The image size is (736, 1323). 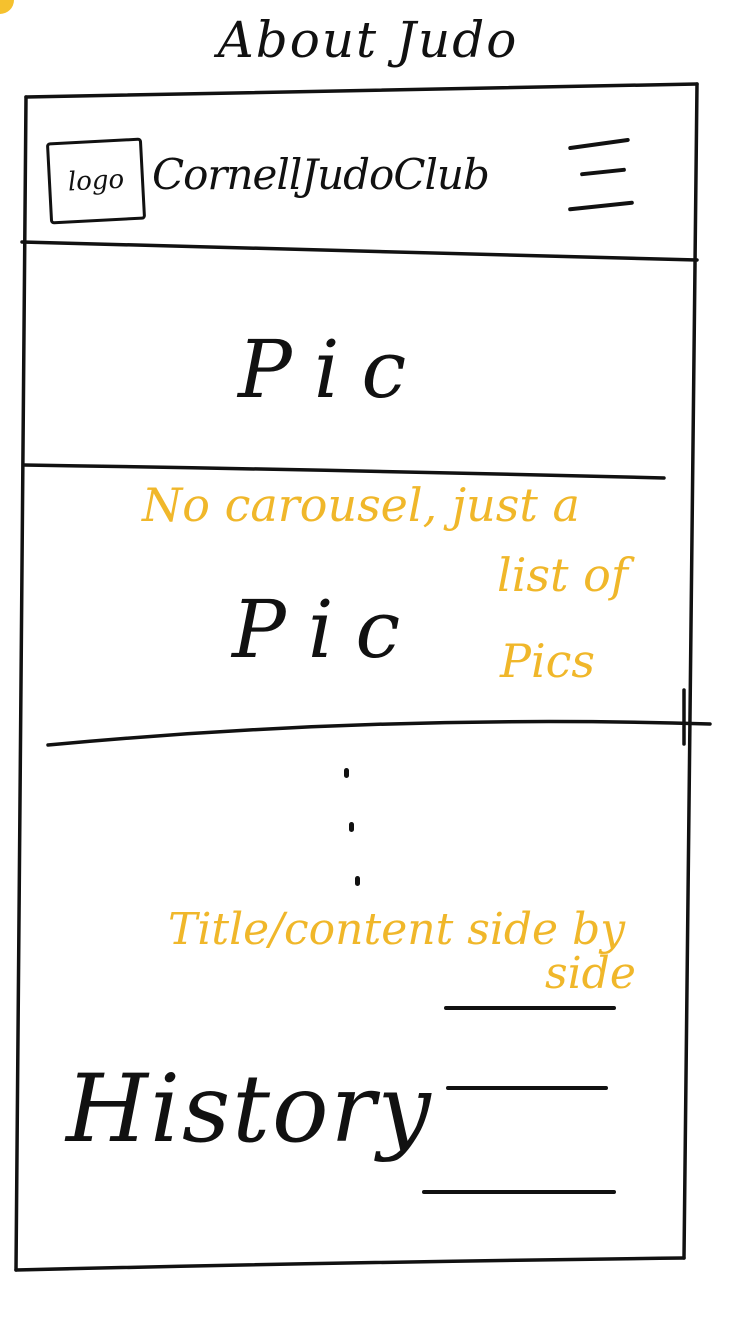 What do you see at coordinates (21, 683) in the screenshot?
I see `frame-left-edge` at bounding box center [21, 683].